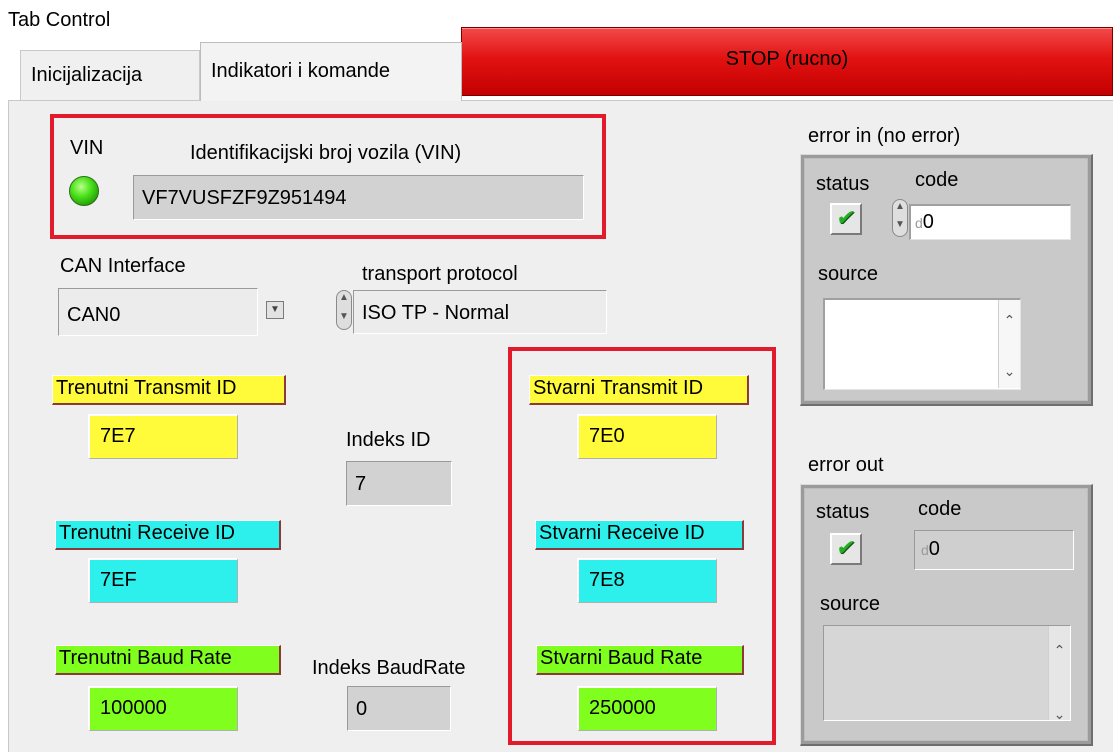  I want to click on indeks-baudrate-value: 0, so click(362, 709).